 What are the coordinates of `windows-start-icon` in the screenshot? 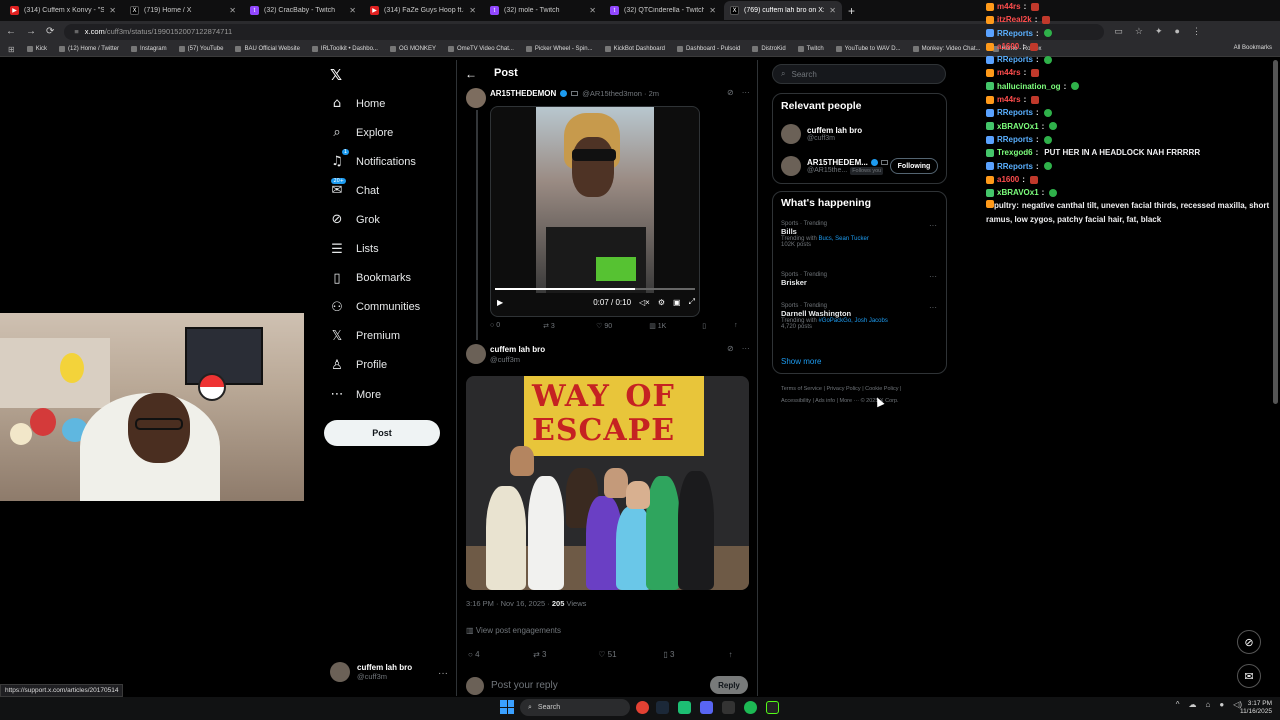 It's located at (507, 707).